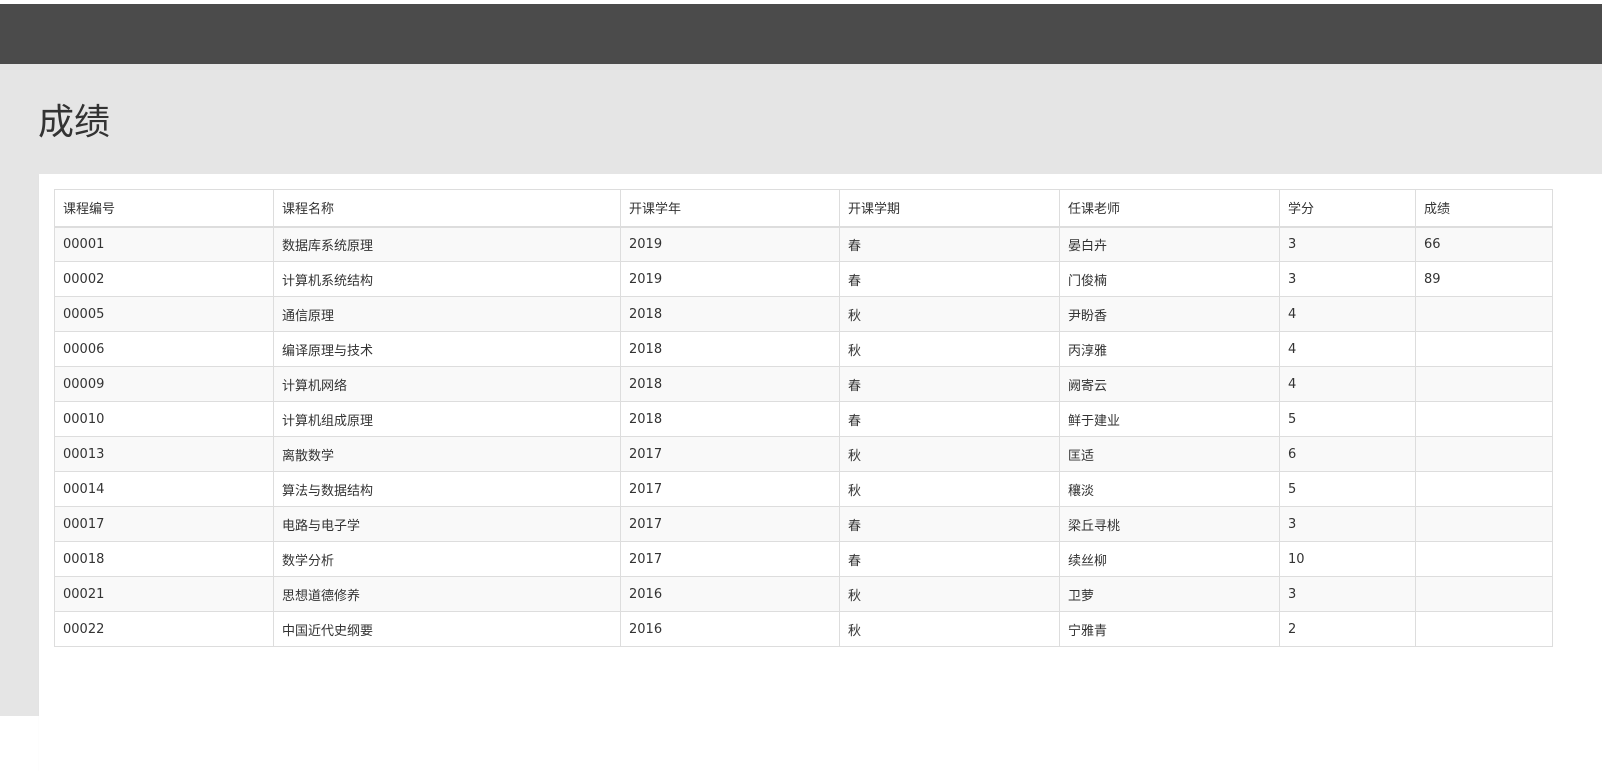  I want to click on table-row: 00006 编译原理与技术 2018 秋 丙淳雅 4, so click(803, 349).